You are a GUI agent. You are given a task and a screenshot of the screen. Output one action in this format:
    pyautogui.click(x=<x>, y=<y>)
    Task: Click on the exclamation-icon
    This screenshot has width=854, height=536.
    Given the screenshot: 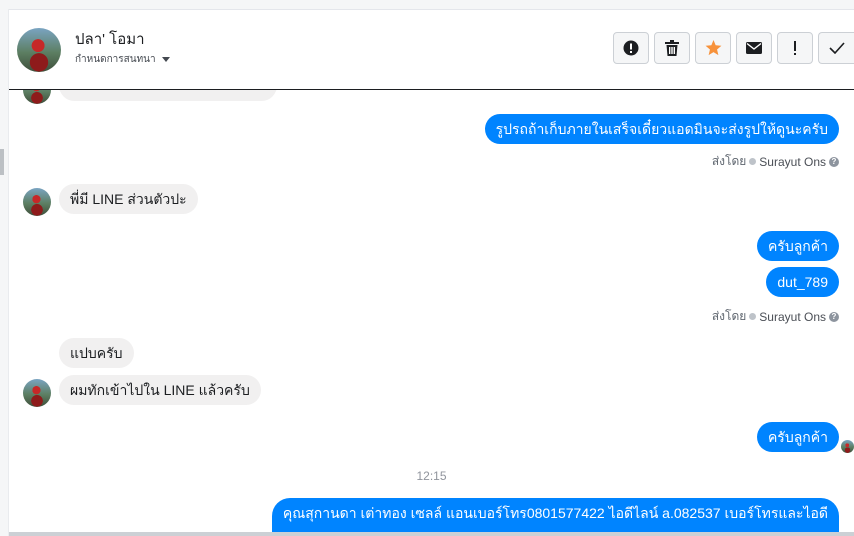 What is the action you would take?
    pyautogui.click(x=795, y=48)
    